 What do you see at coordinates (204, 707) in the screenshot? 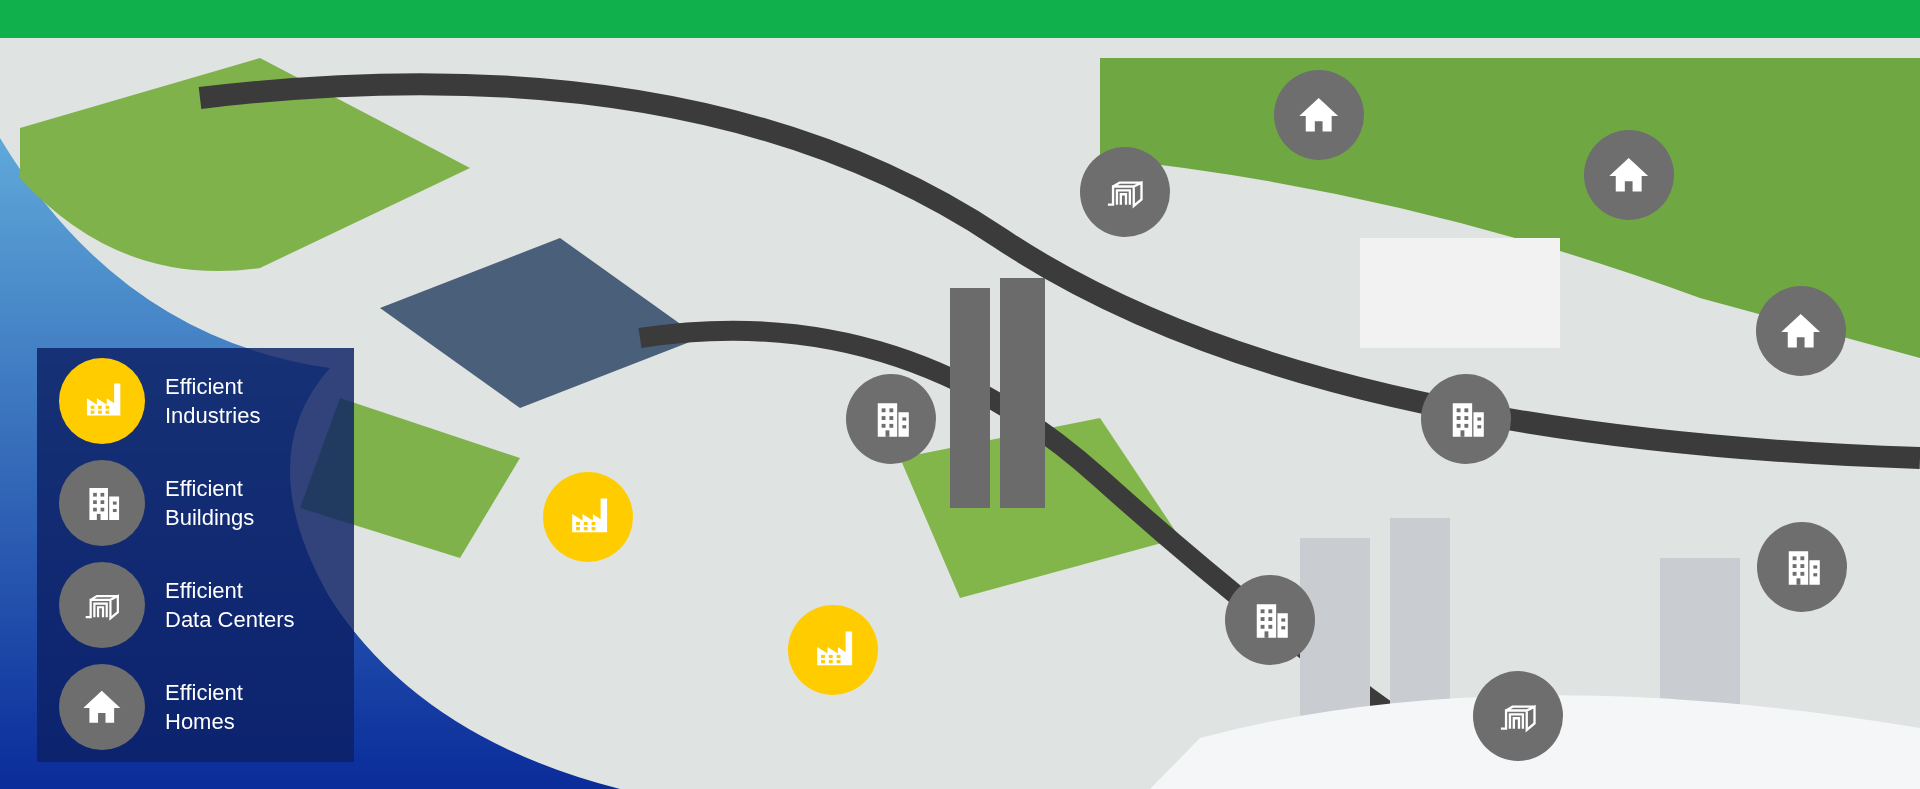
I see `legend-label: Efficient Homes` at bounding box center [204, 707].